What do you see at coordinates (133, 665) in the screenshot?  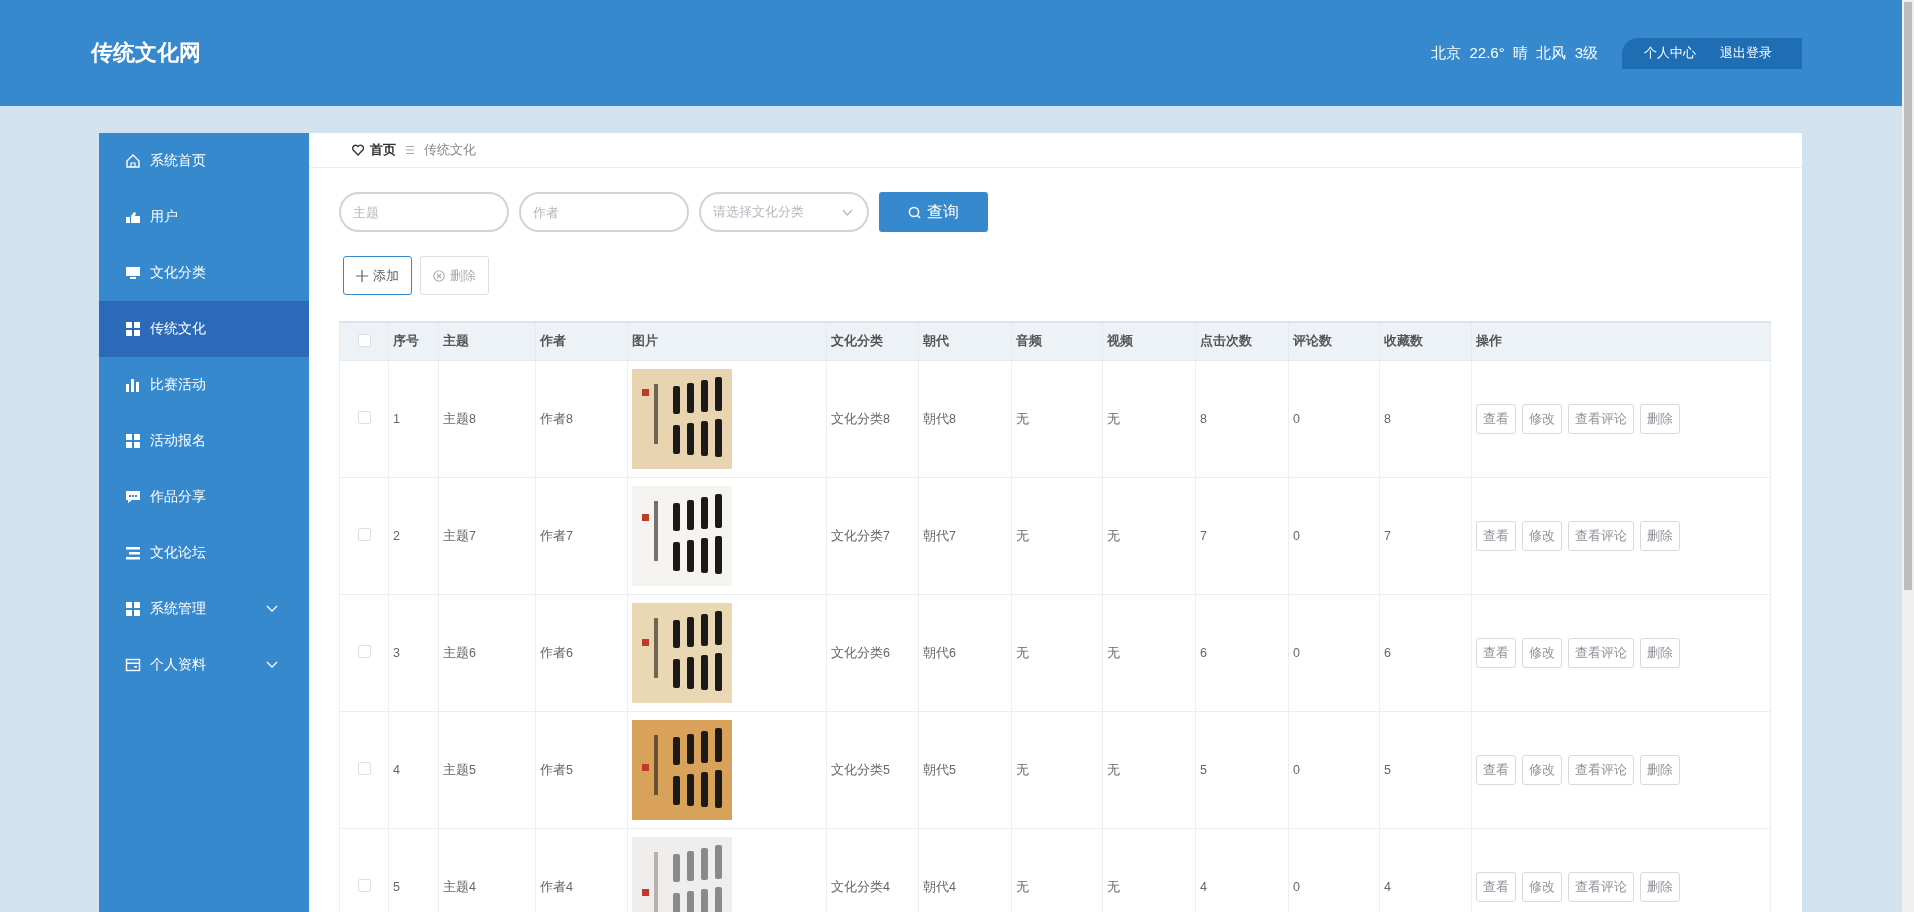 I see `card-icon` at bounding box center [133, 665].